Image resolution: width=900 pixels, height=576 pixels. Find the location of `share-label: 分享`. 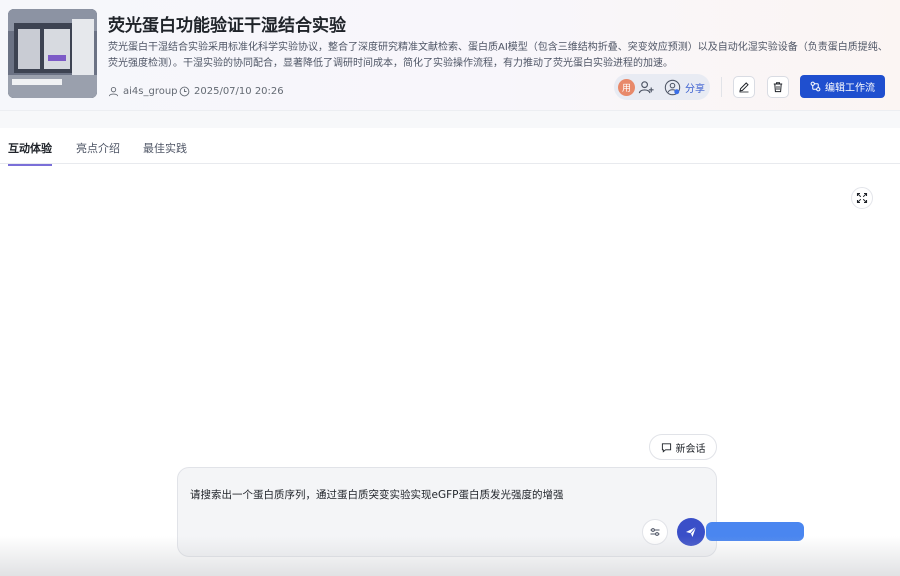

share-label: 分享 is located at coordinates (695, 89).